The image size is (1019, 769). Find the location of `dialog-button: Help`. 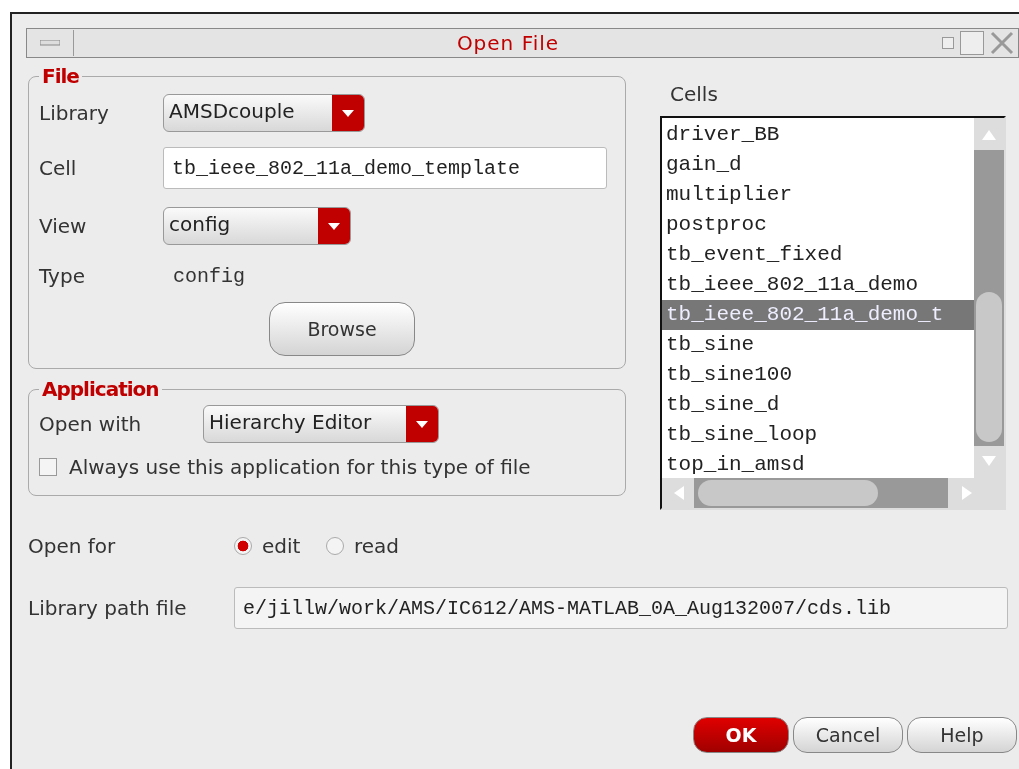

dialog-button: Help is located at coordinates (962, 735).